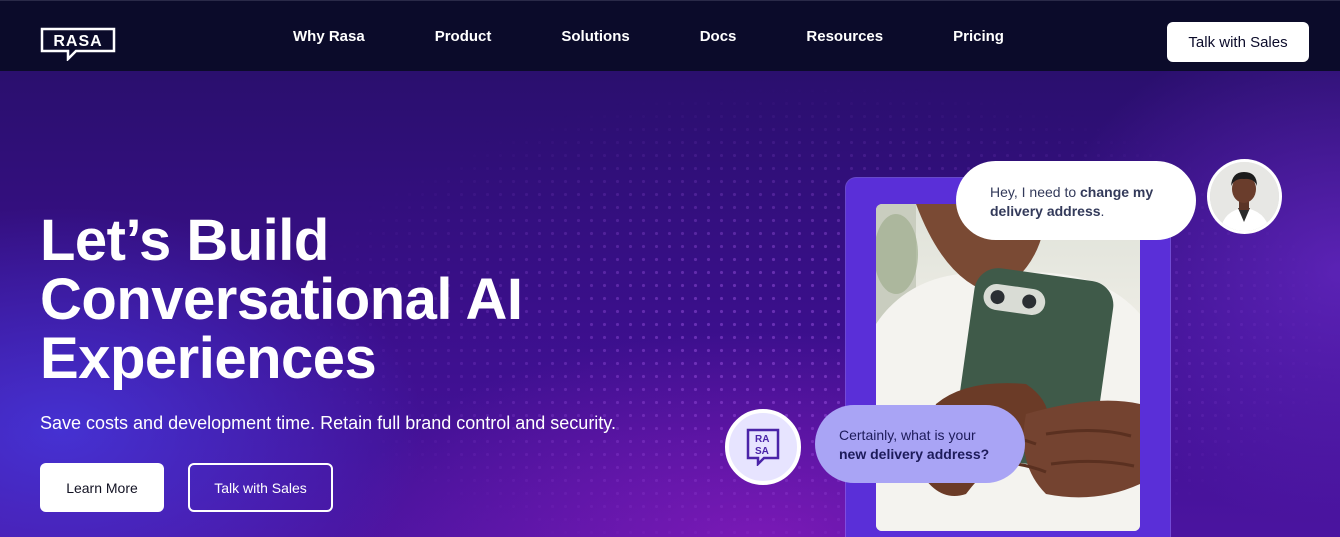 The height and width of the screenshot is (537, 1340). I want to click on svg-text: SA, so click(762, 451).